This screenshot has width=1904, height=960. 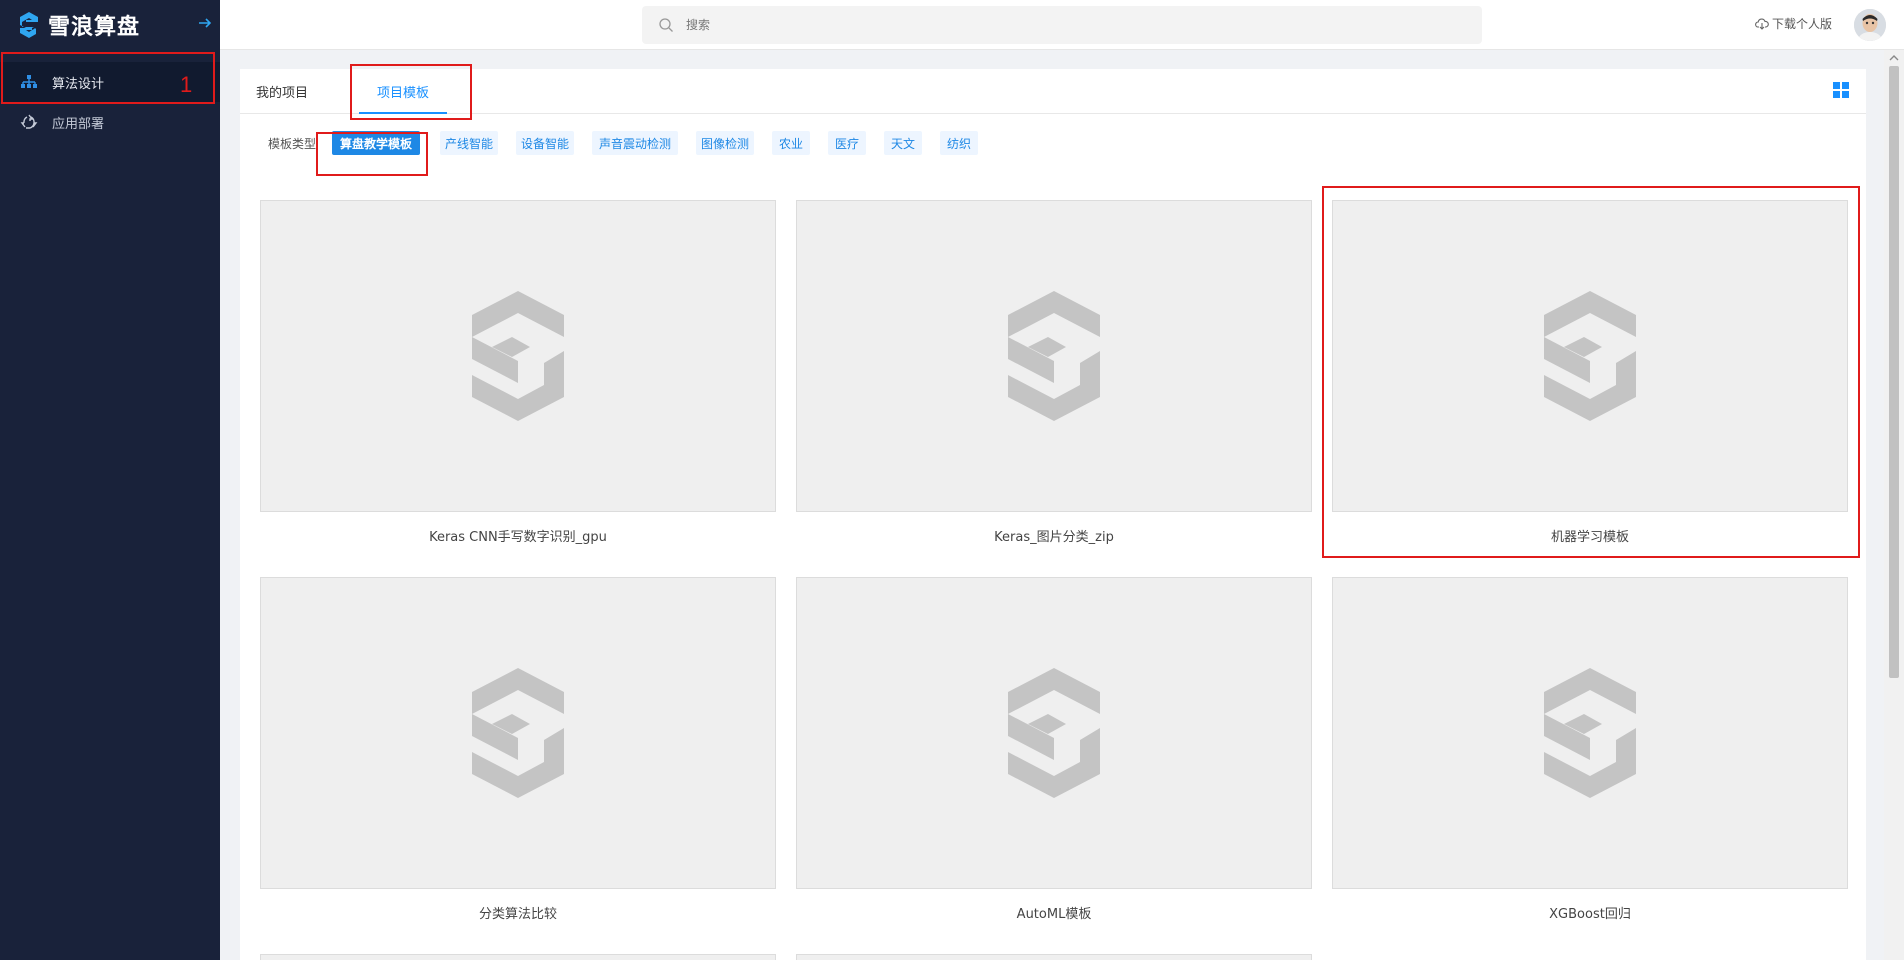 I want to click on search-bar, so click(x=1062, y=25).